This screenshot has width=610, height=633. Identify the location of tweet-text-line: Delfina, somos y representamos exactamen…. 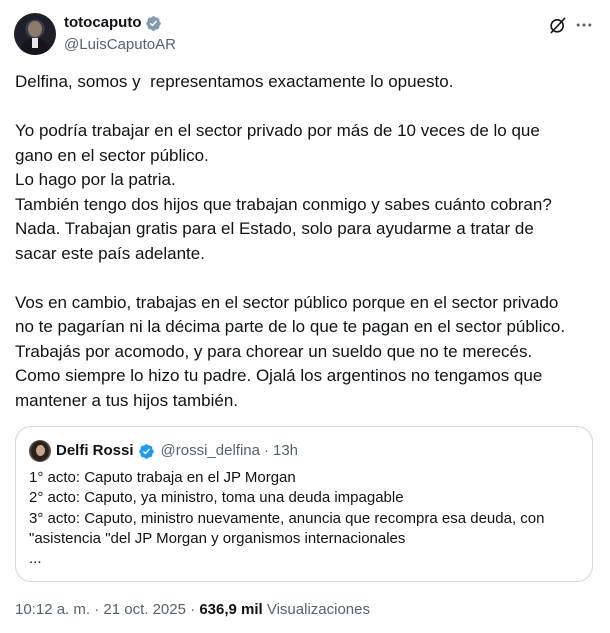
(234, 81).